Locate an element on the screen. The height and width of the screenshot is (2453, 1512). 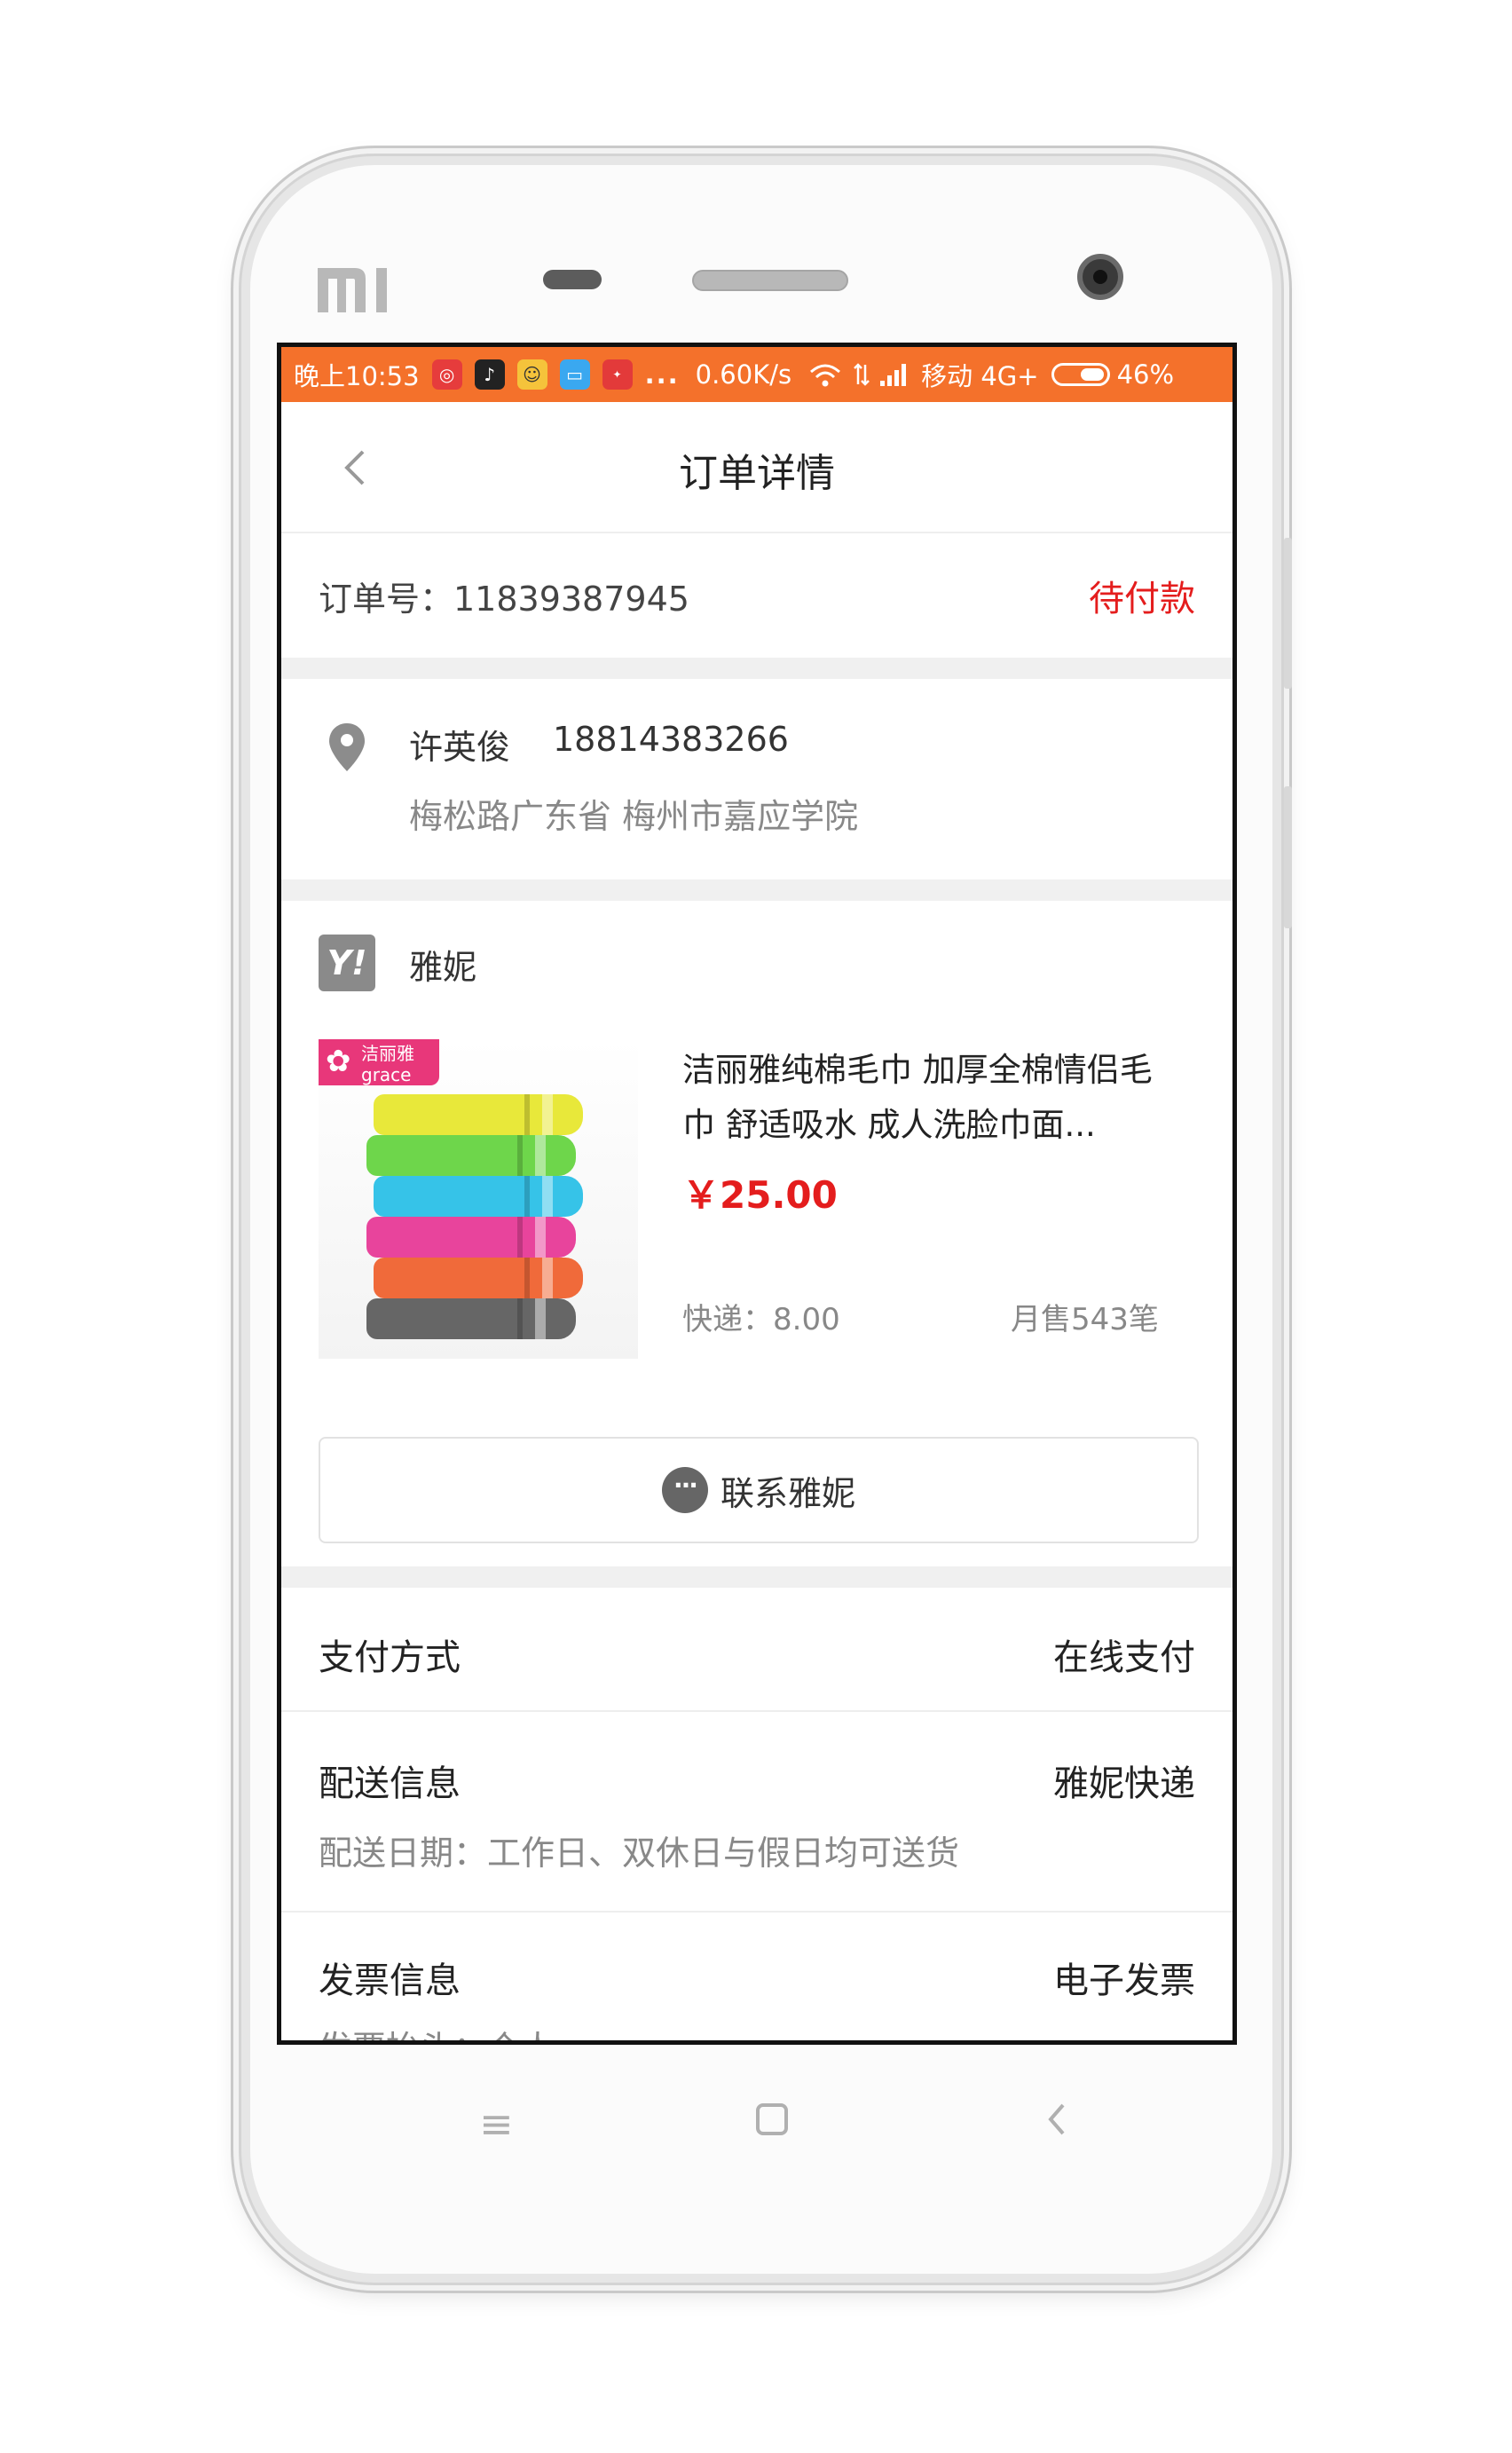
netease-music-icon: ◎ is located at coordinates (447, 374).